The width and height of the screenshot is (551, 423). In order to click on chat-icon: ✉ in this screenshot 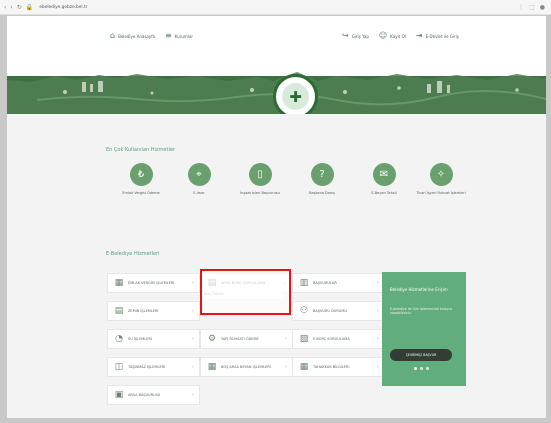, I will do `click(384, 174)`.